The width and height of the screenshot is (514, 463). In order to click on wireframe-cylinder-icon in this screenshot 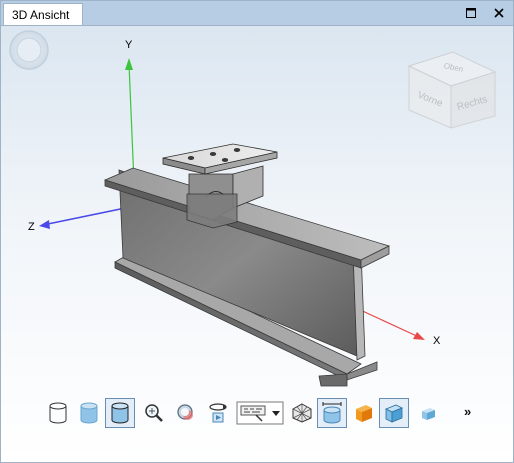, I will do `click(58, 413)`.